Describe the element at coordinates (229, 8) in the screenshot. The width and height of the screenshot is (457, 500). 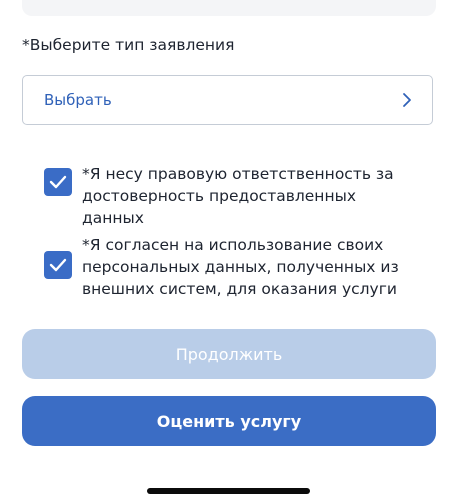
I see `previous-field` at that location.